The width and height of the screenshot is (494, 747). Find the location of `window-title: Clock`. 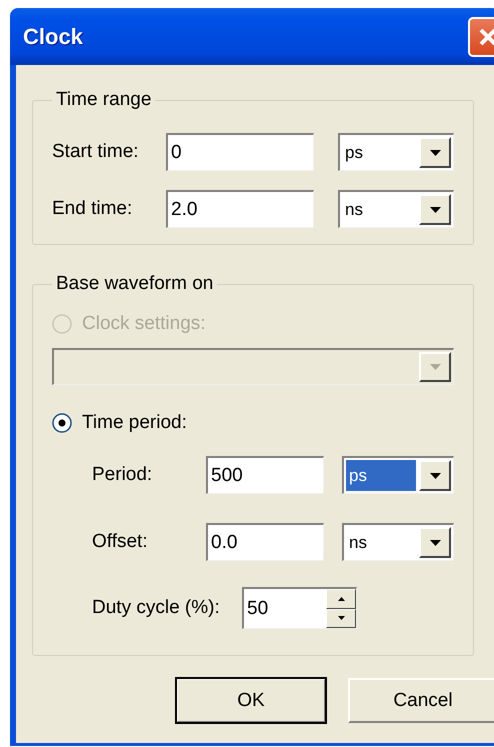

window-title: Clock is located at coordinates (53, 37).